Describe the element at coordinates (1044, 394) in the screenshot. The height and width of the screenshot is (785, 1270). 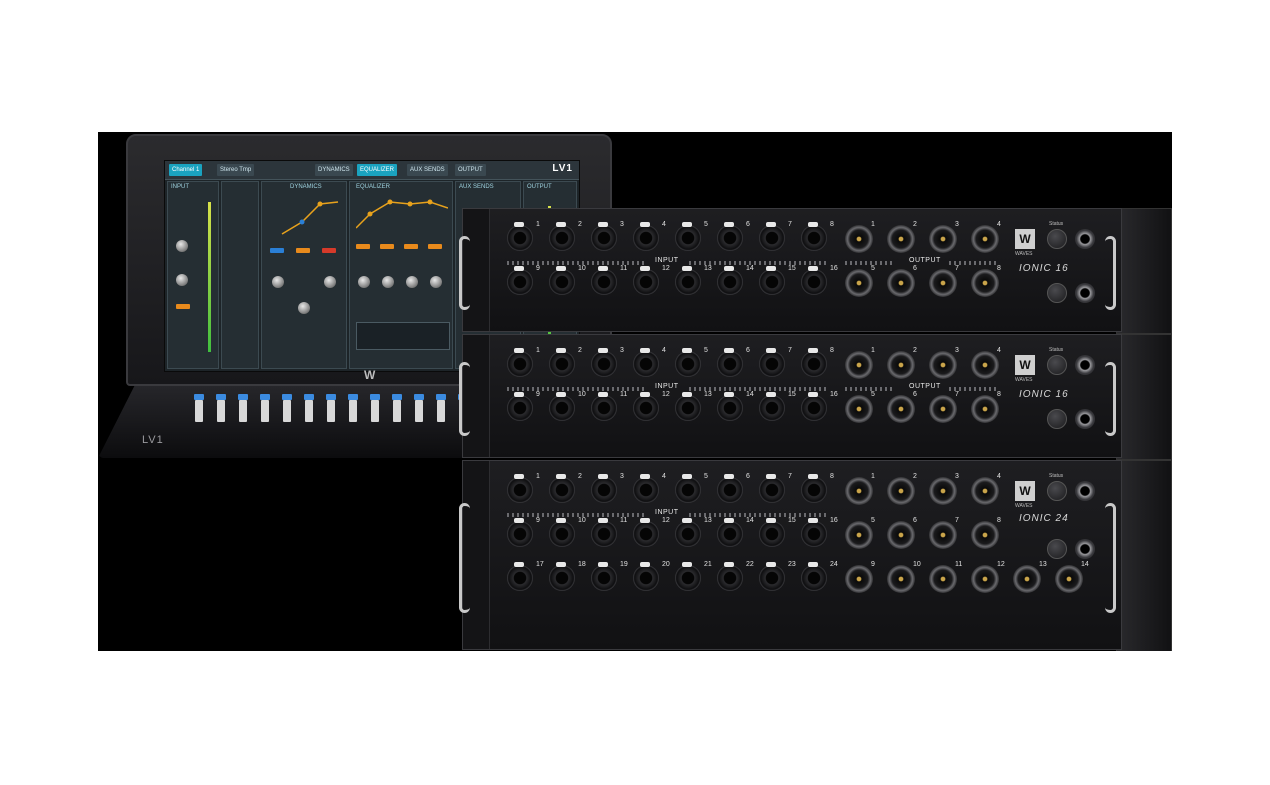
I see `model-name: IONIC 16` at that location.